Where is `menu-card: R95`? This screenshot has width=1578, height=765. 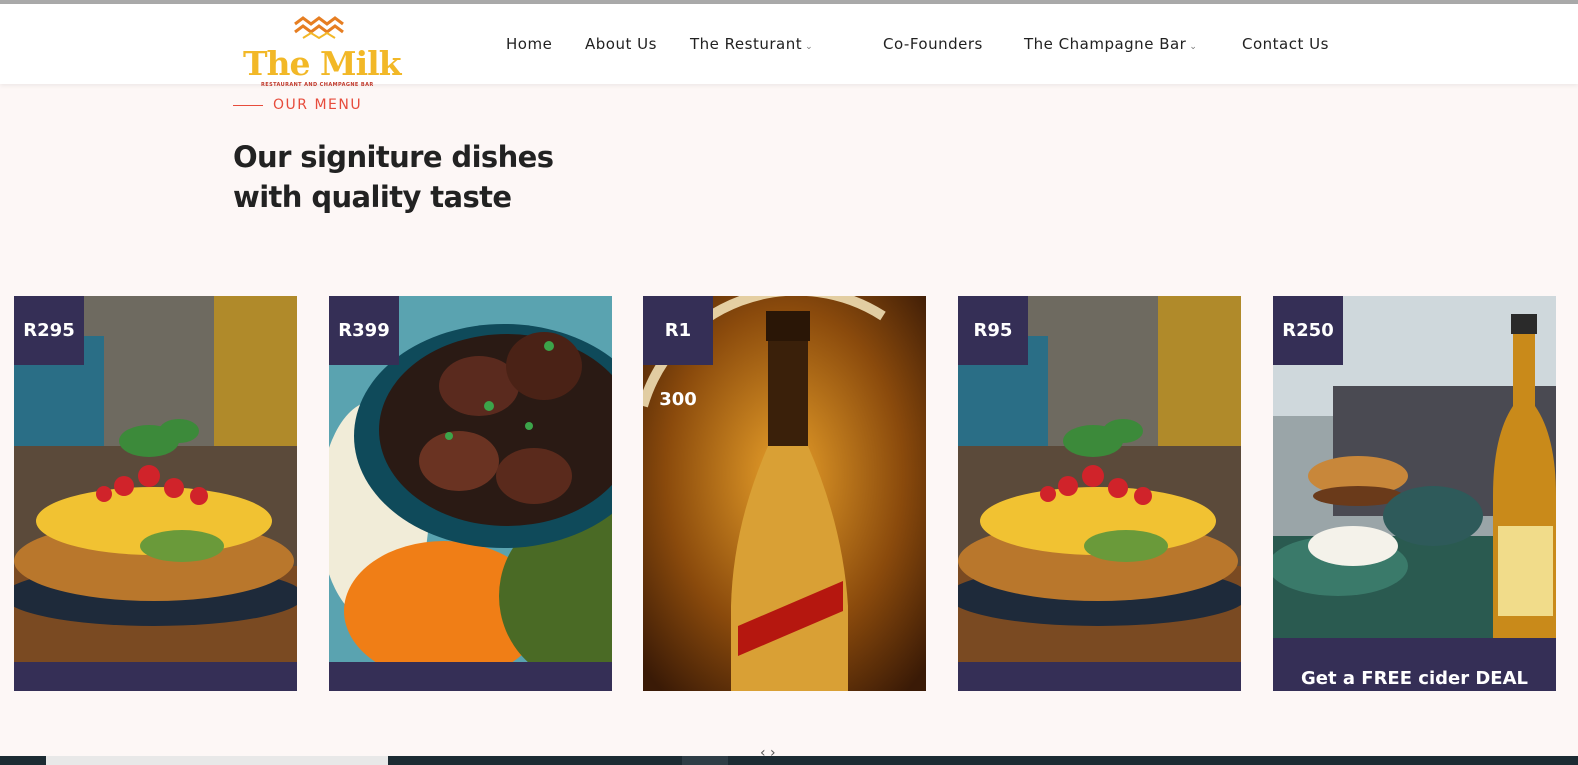
menu-card: R95 is located at coordinates (1099, 493).